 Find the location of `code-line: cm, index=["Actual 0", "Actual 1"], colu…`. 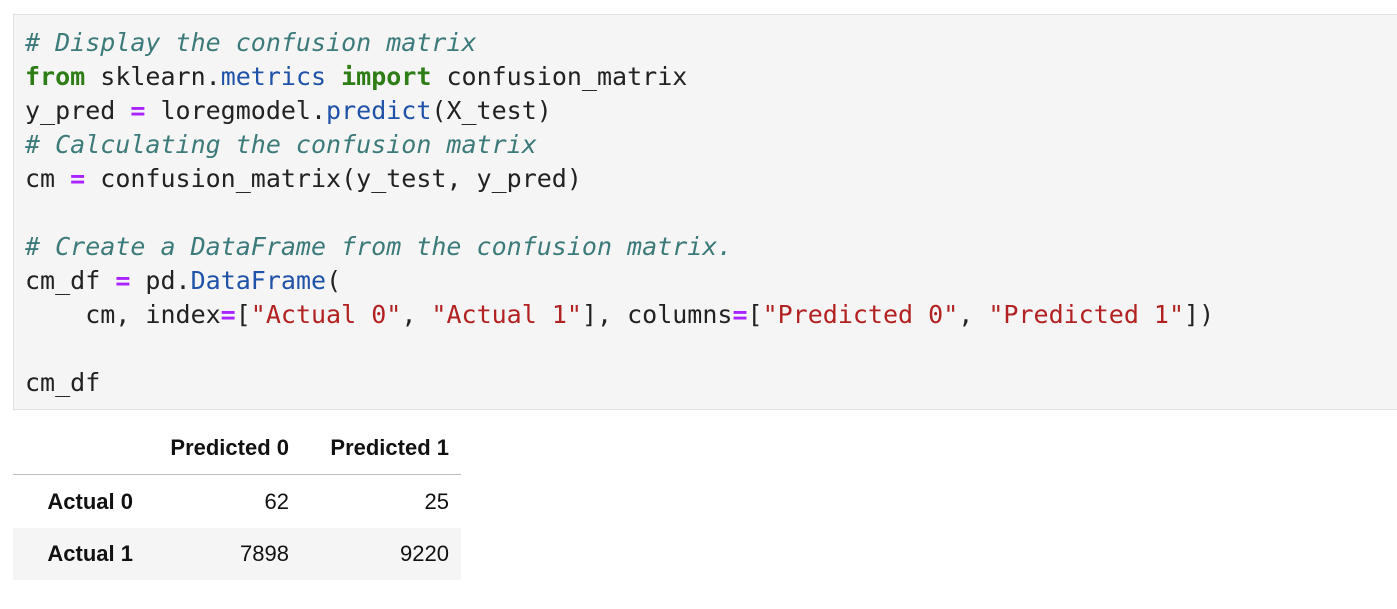

code-line: cm, index=["Actual 0", "Actual 1"], colu… is located at coordinates (619, 315).